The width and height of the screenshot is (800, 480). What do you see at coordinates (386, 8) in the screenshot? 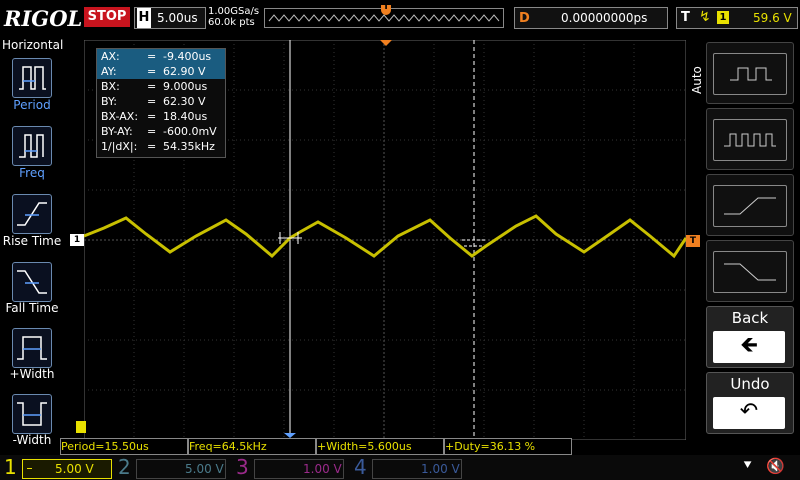
I see `trigger-position-marker: T` at bounding box center [386, 8].